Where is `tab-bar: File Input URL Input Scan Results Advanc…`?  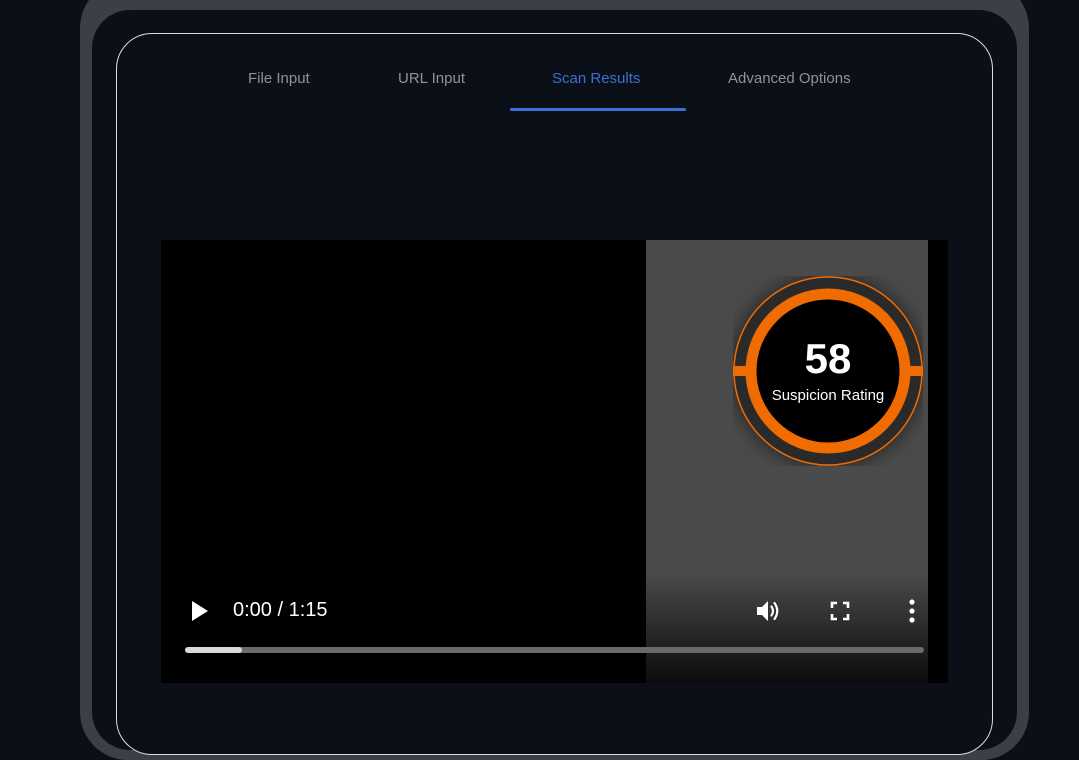 tab-bar: File Input URL Input Scan Results Advanc… is located at coordinates (539, 56).